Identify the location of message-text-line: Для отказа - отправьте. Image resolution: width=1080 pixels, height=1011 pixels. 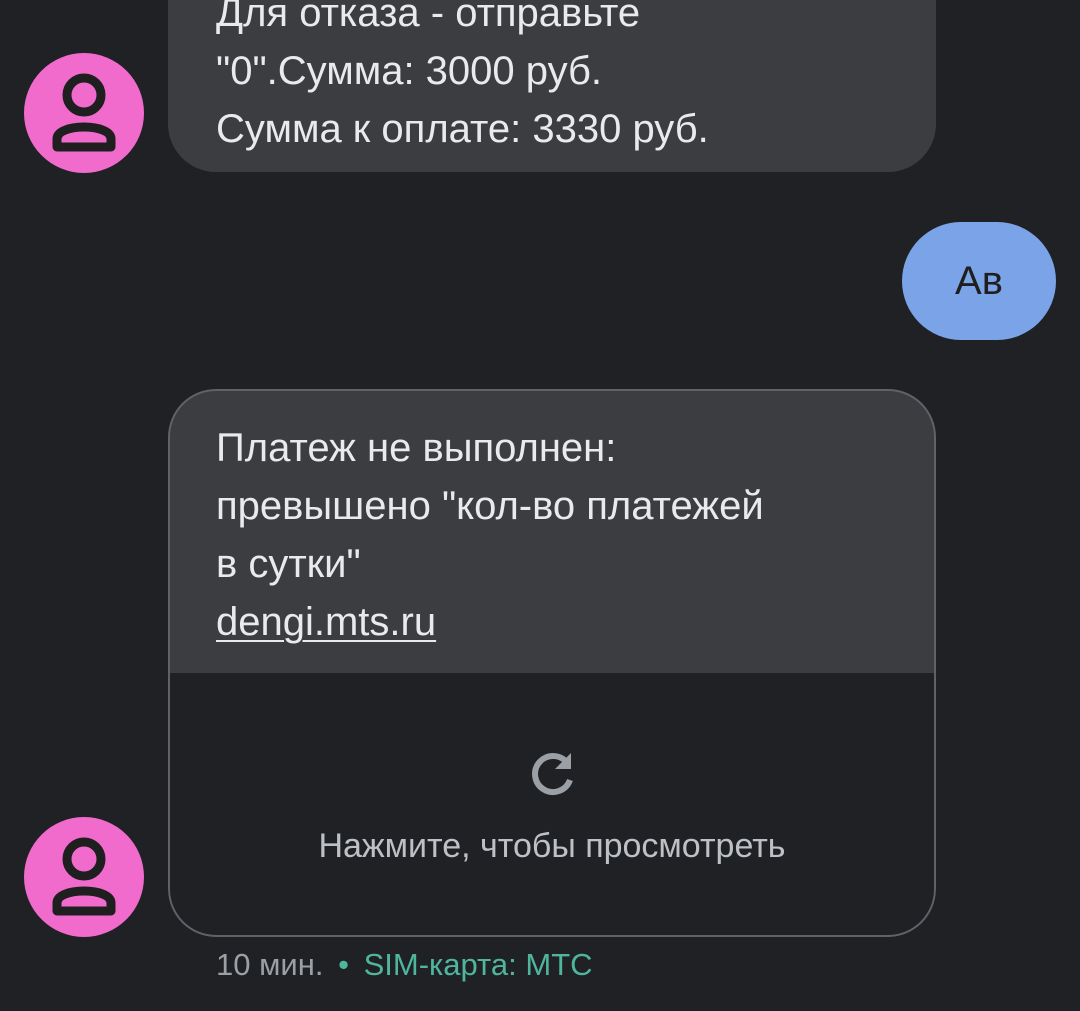
(428, 17).